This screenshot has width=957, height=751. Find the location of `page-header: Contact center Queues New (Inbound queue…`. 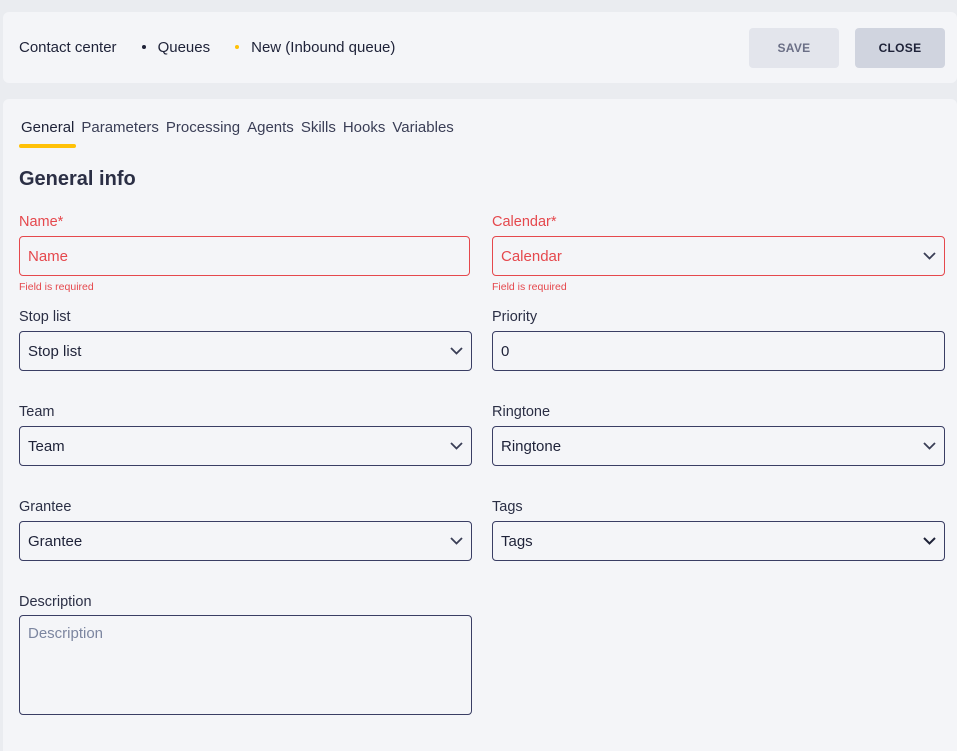

page-header: Contact center Queues New (Inbound queue… is located at coordinates (480, 47).